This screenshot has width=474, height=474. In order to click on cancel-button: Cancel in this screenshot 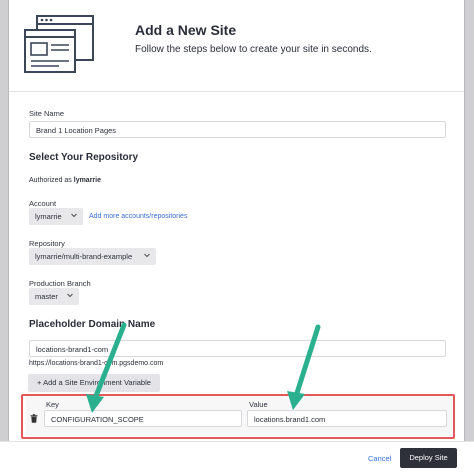, I will do `click(379, 458)`.